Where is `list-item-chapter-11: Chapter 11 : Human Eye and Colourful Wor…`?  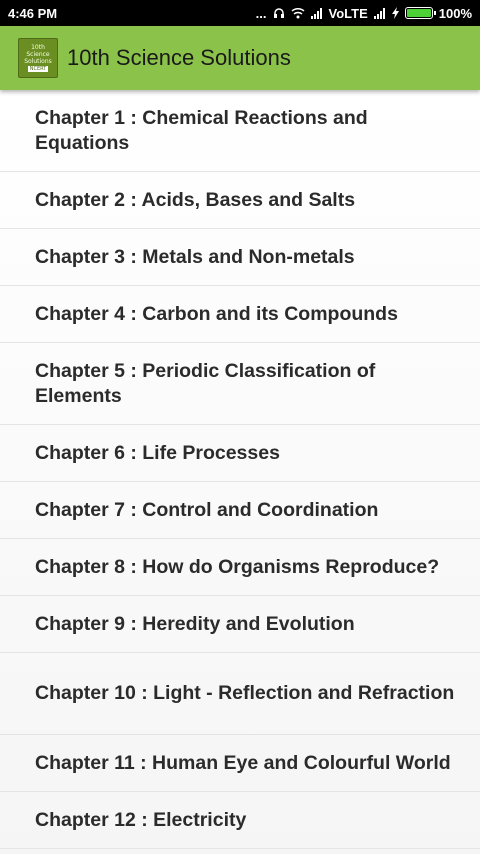
list-item-chapter-11: Chapter 11 : Human Eye and Colourful Wor… is located at coordinates (240, 763).